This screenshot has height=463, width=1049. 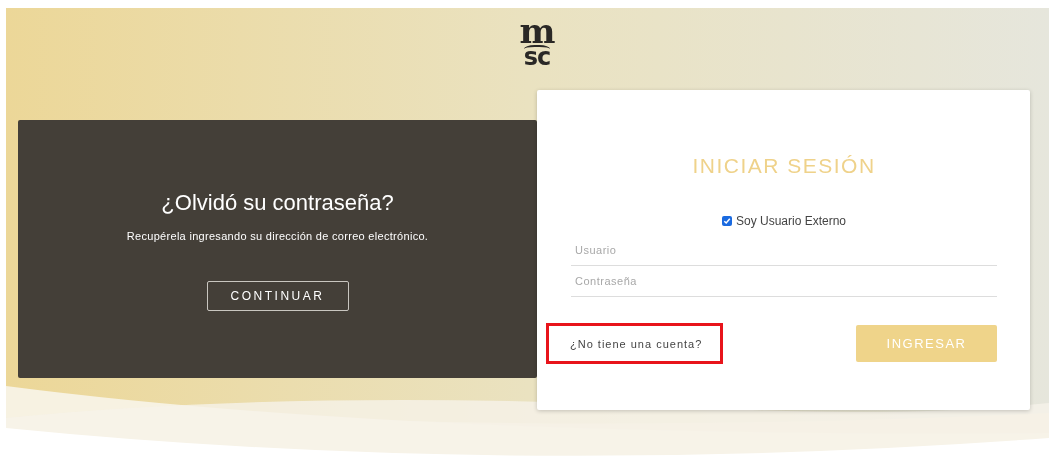 I want to click on input-field: Contraseña, so click(x=784, y=285).